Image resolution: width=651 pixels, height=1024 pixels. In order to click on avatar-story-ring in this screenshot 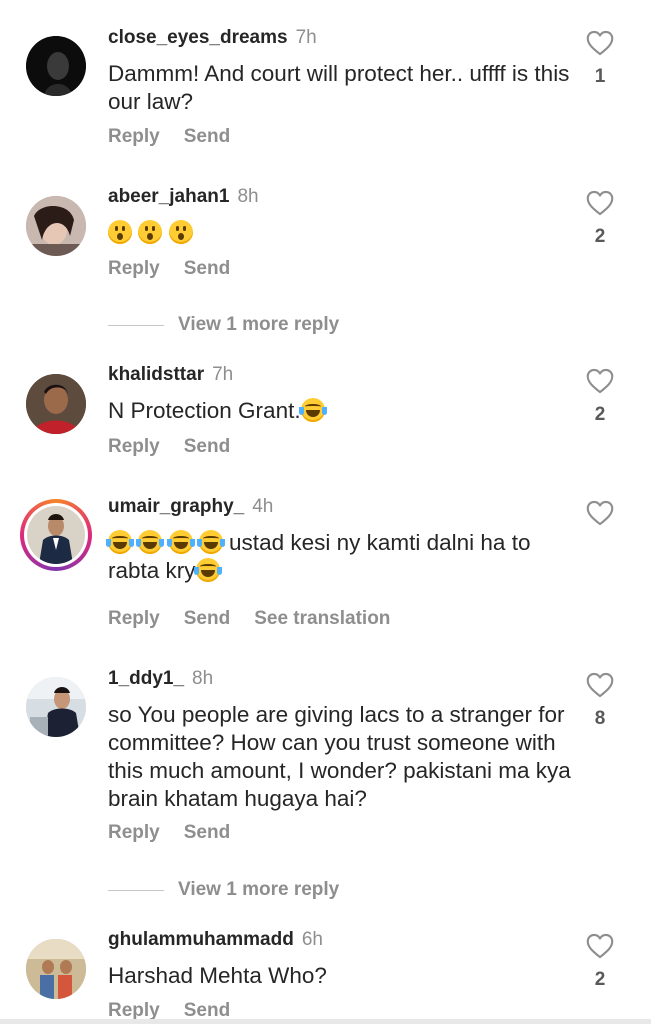, I will do `click(56, 535)`.